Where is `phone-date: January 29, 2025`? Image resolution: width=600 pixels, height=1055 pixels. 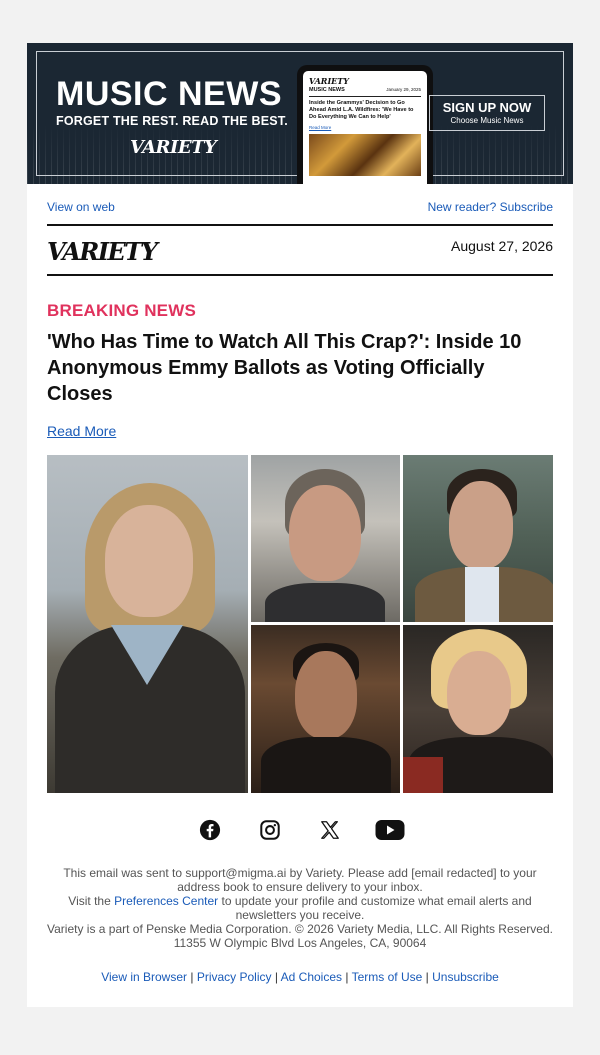
phone-date: January 29, 2025 is located at coordinates (403, 89).